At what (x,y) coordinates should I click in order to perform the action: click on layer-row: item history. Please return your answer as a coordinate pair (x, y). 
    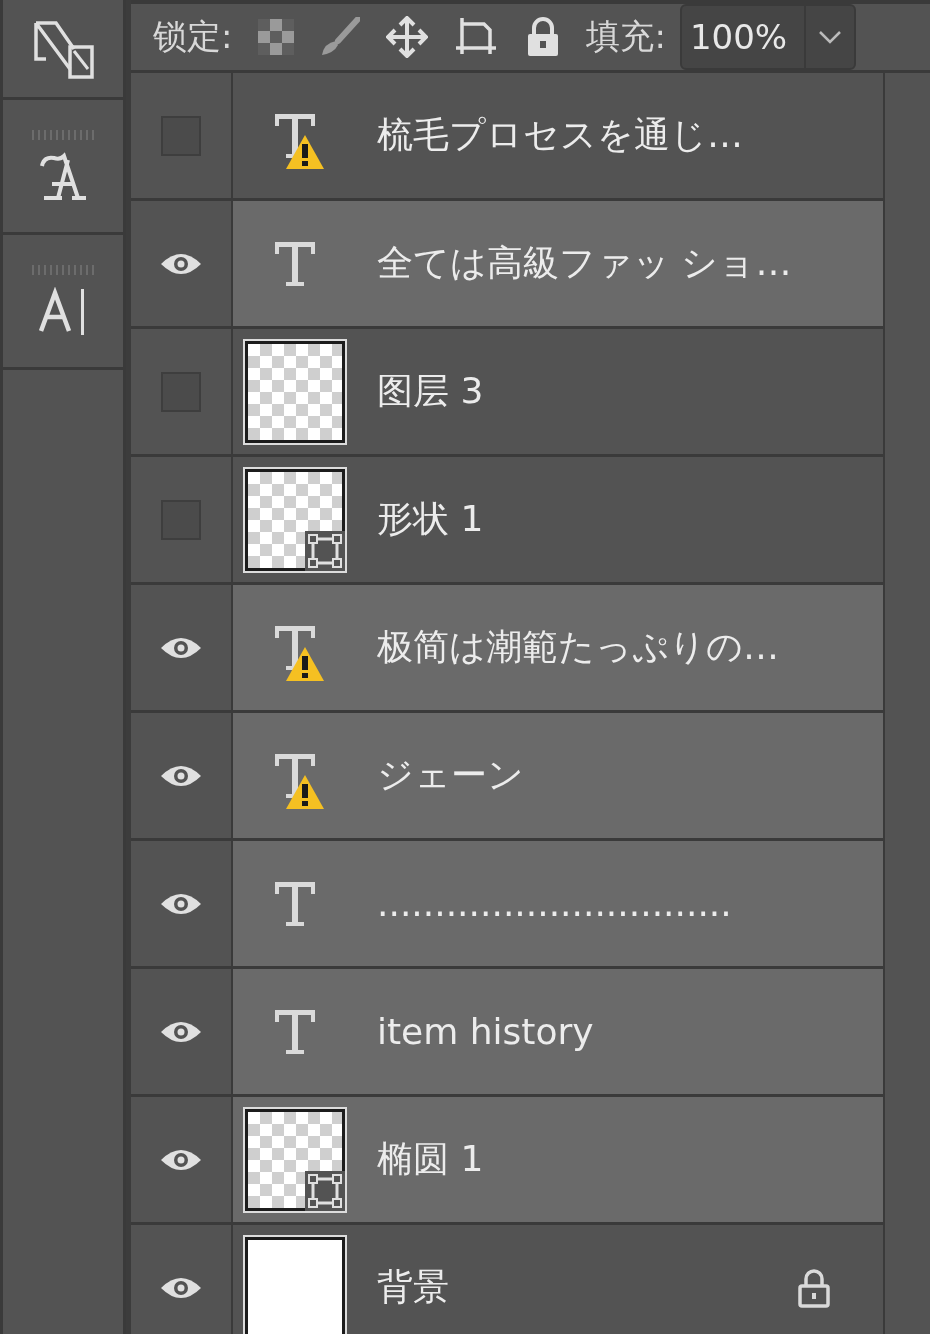
    Looking at the image, I should click on (558, 1031).